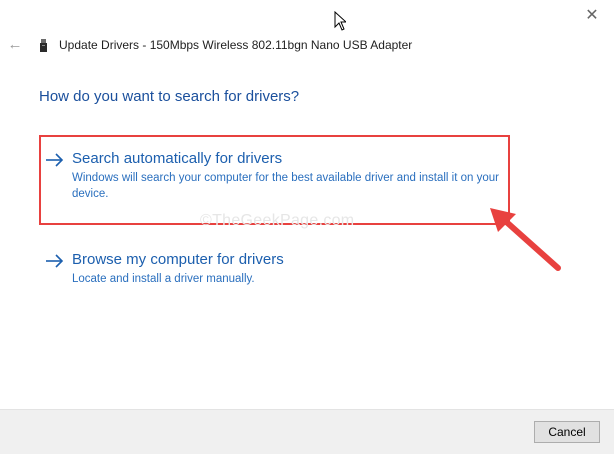 This screenshot has width=614, height=454. Describe the element at coordinates (43, 45) in the screenshot. I see `usb-adapter-icon` at that location.